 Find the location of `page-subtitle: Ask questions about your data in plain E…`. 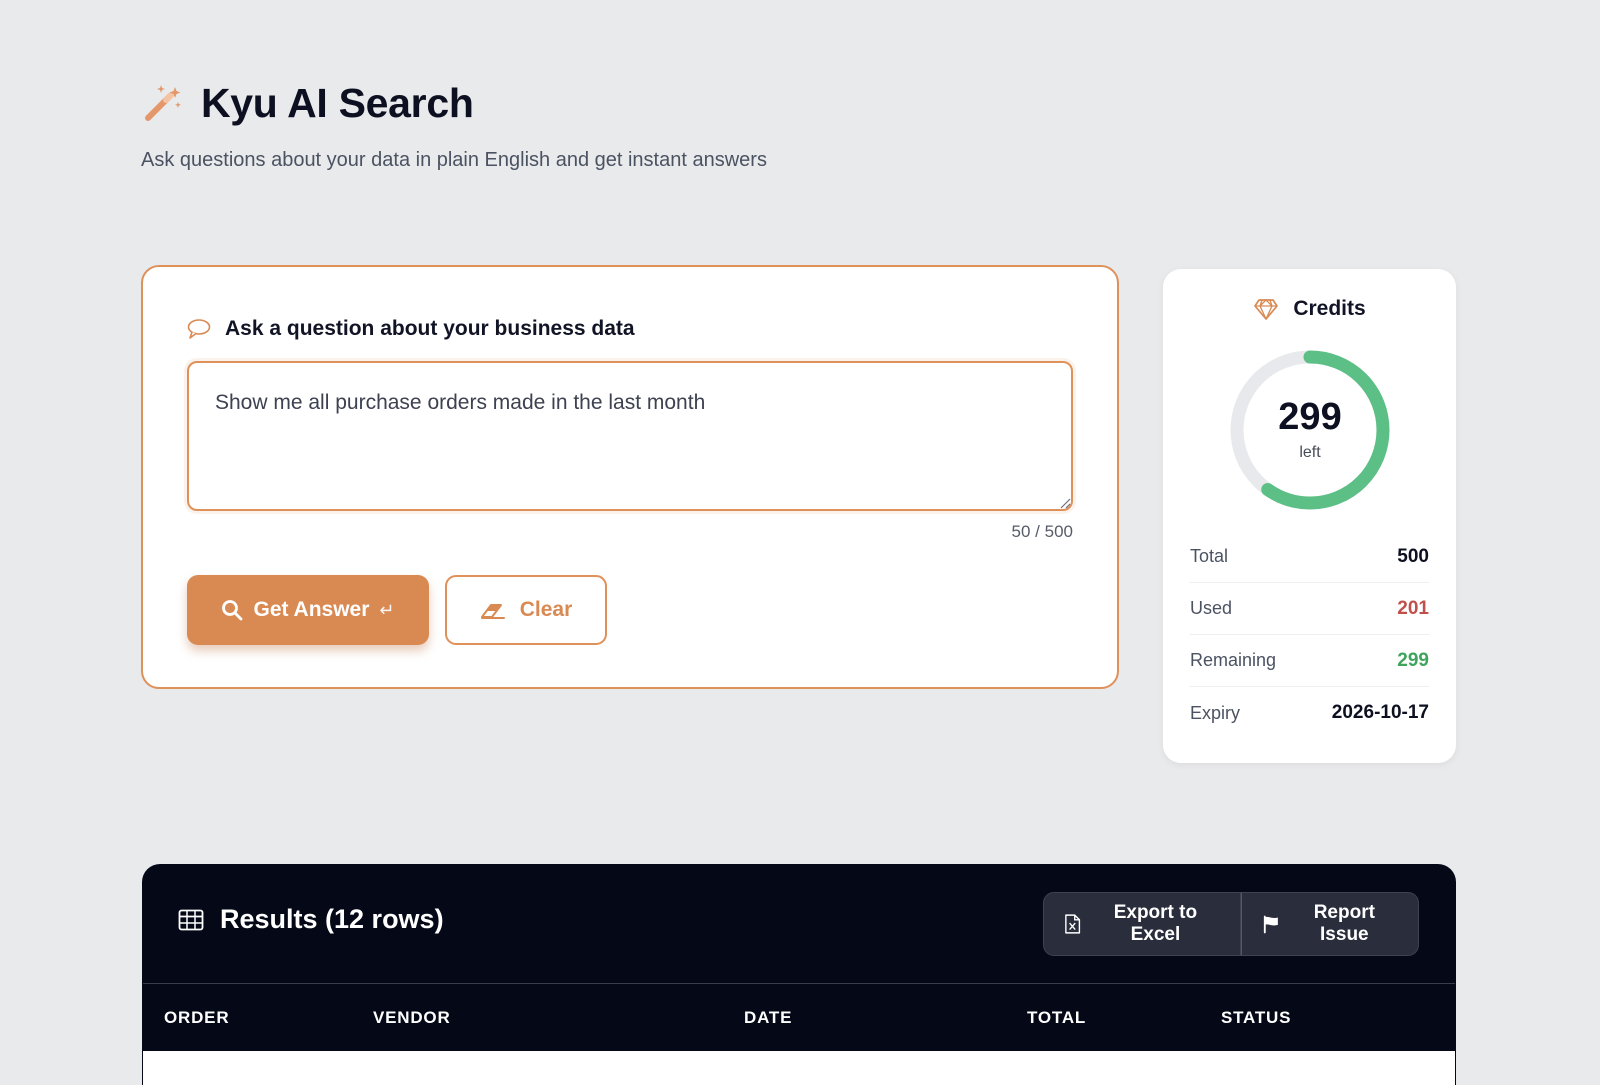

page-subtitle: Ask questions about your data in plain E… is located at coordinates (454, 160).